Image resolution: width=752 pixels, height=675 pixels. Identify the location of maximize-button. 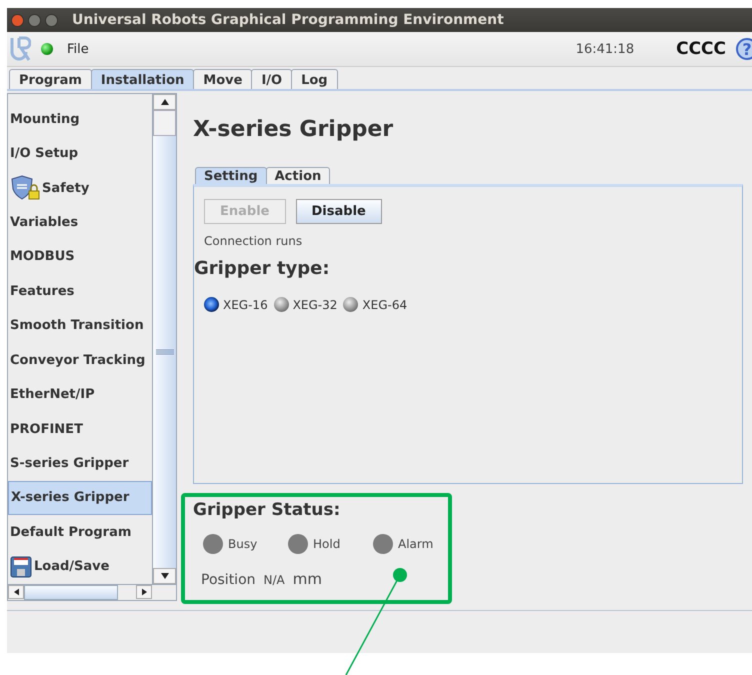
(51, 20).